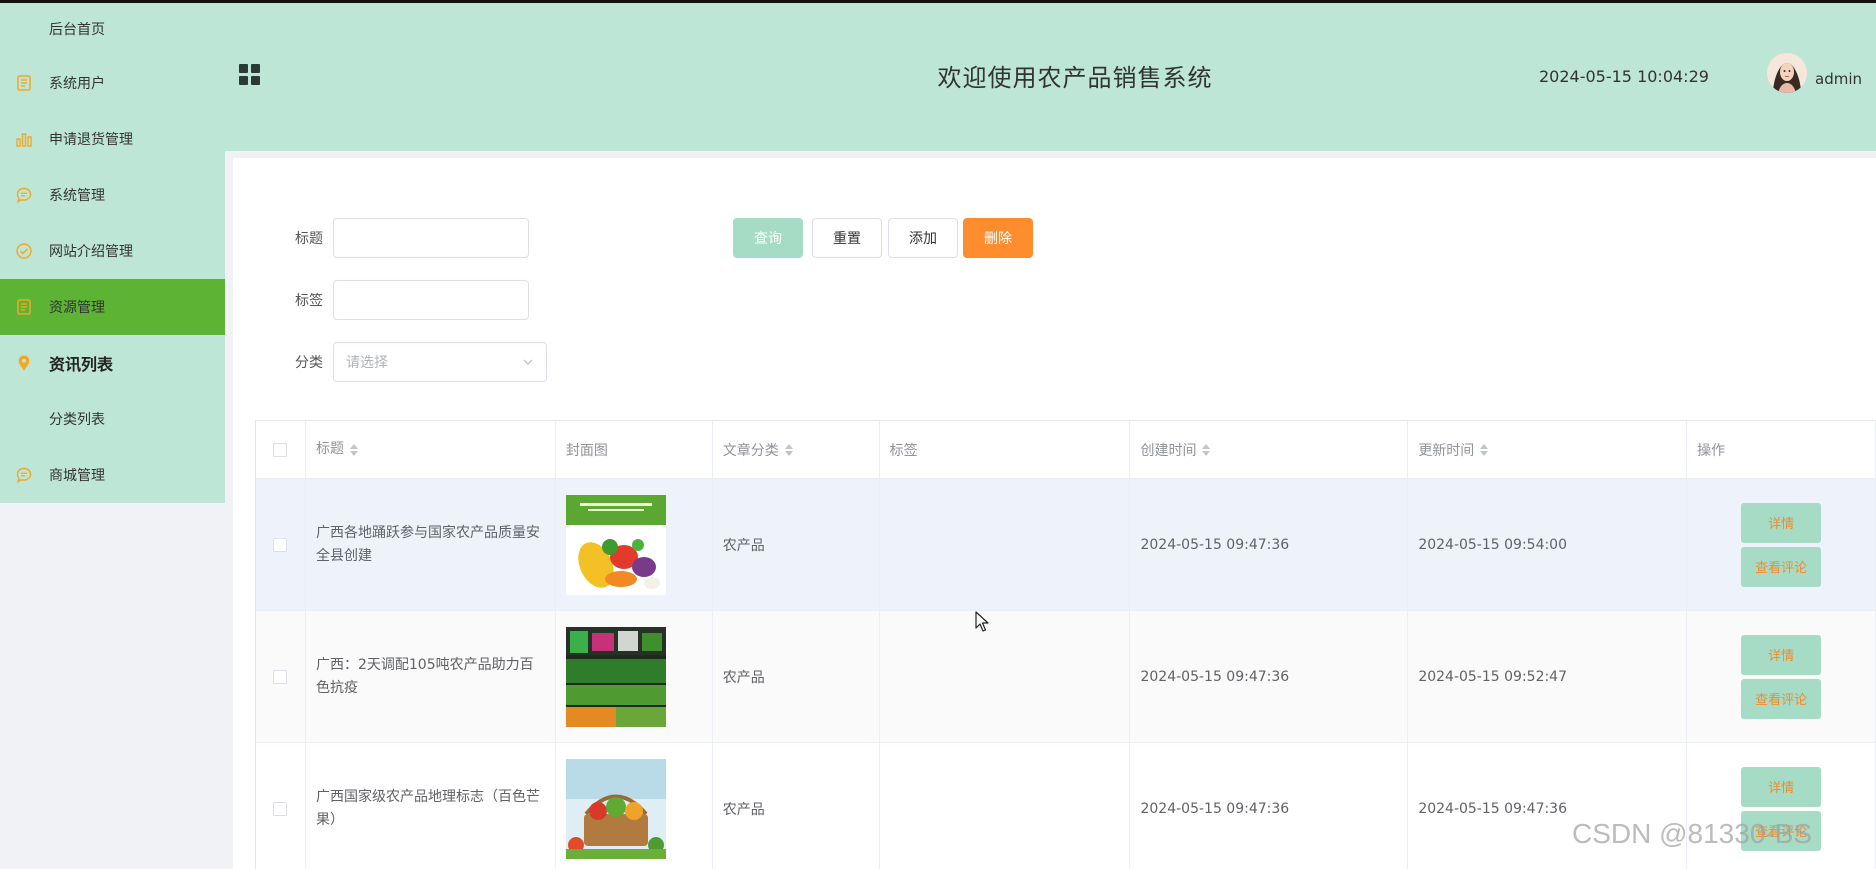  Describe the element at coordinates (112, 419) in the screenshot. I see `sidebar-item-category-list: 分类列表` at that location.